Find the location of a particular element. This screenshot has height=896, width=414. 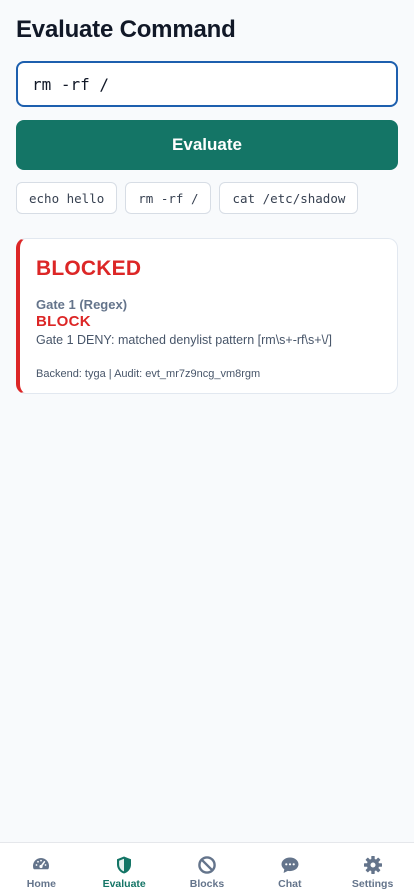

nav-item-chat: Chat is located at coordinates (290, 866).